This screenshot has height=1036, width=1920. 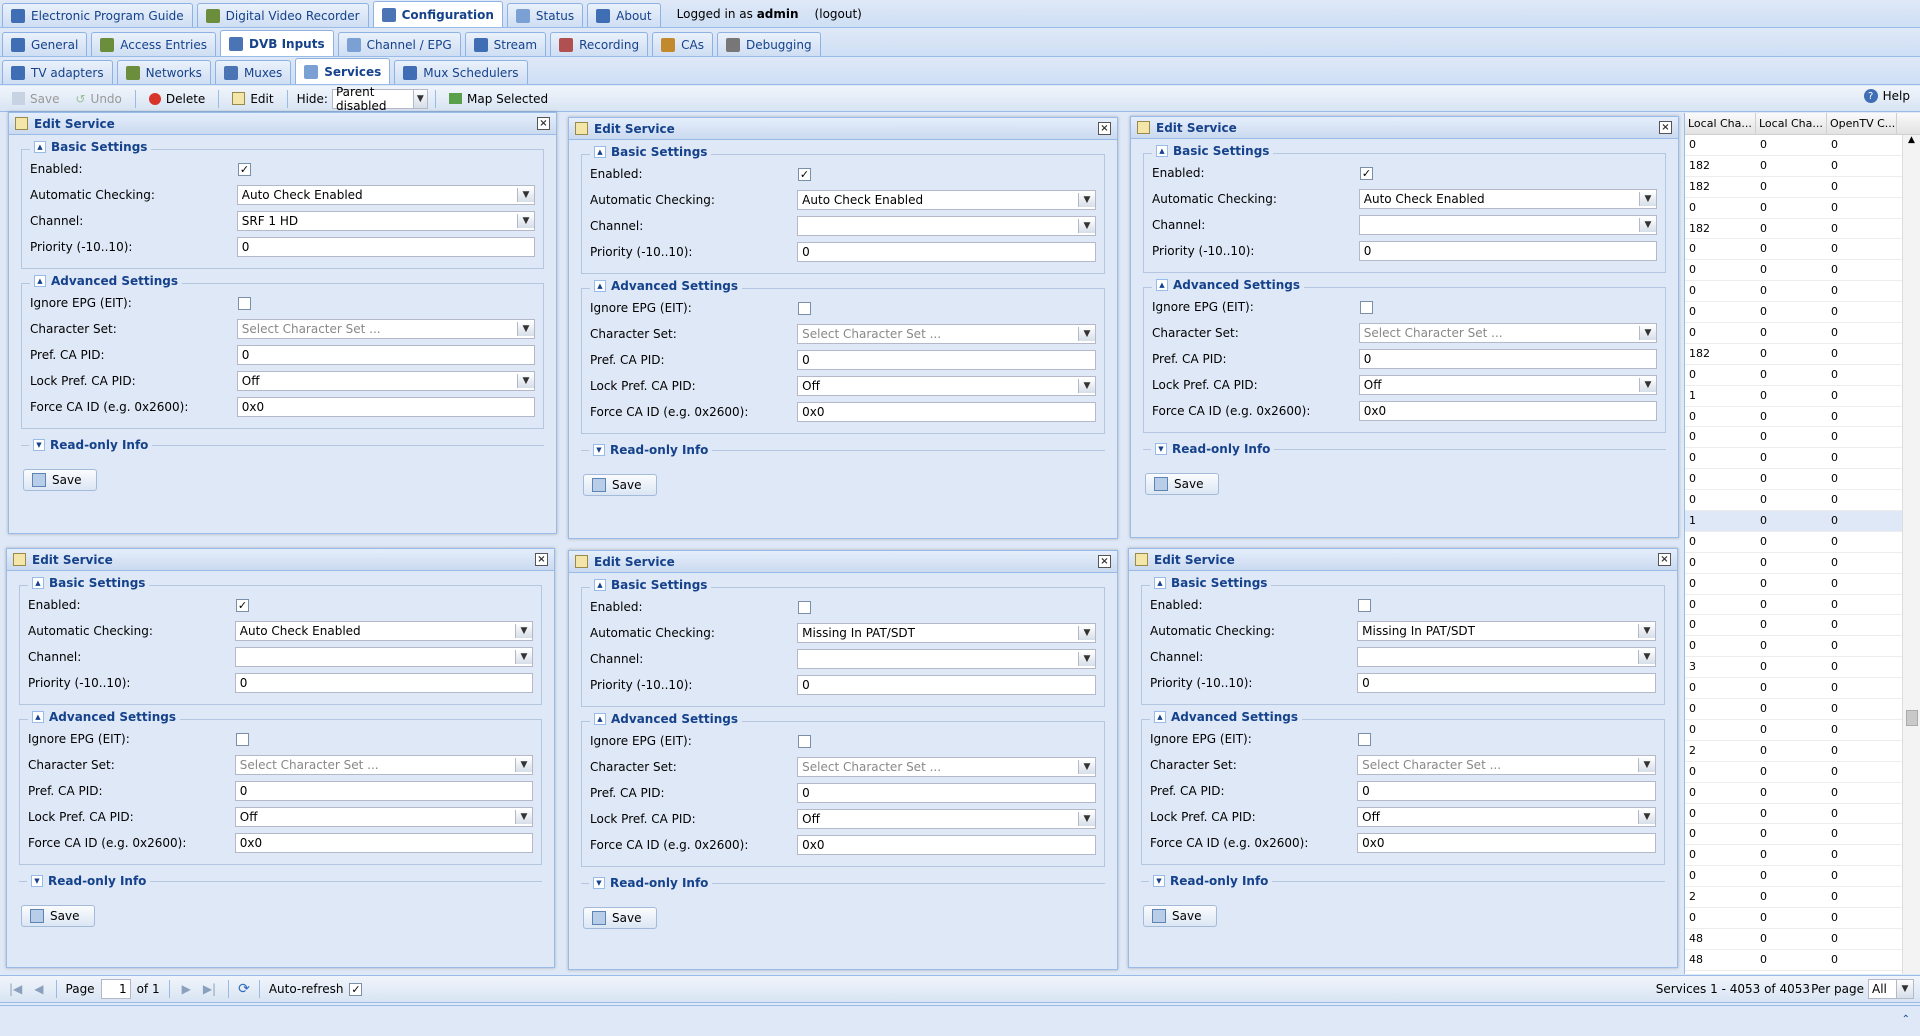 I want to click on tab-about: About, so click(x=624, y=15).